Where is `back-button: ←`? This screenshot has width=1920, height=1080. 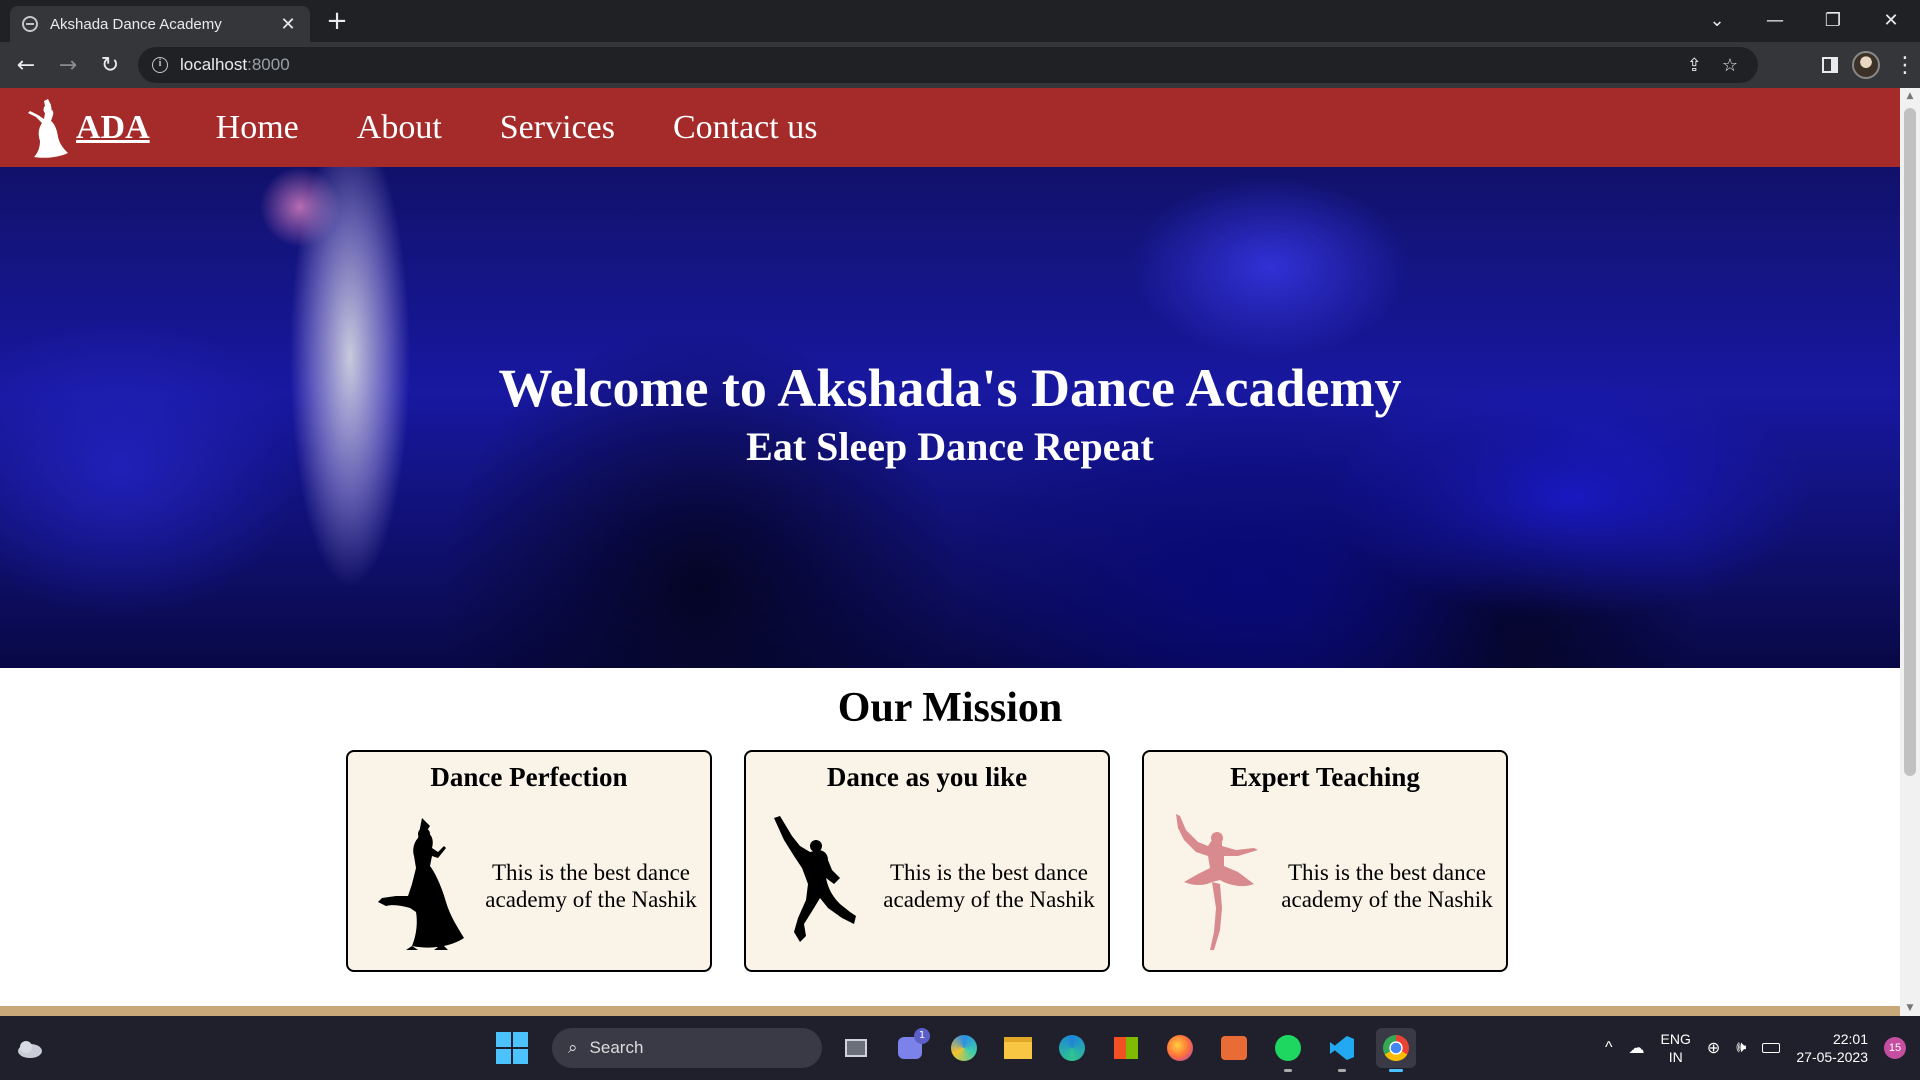
back-button: ← is located at coordinates (26, 65).